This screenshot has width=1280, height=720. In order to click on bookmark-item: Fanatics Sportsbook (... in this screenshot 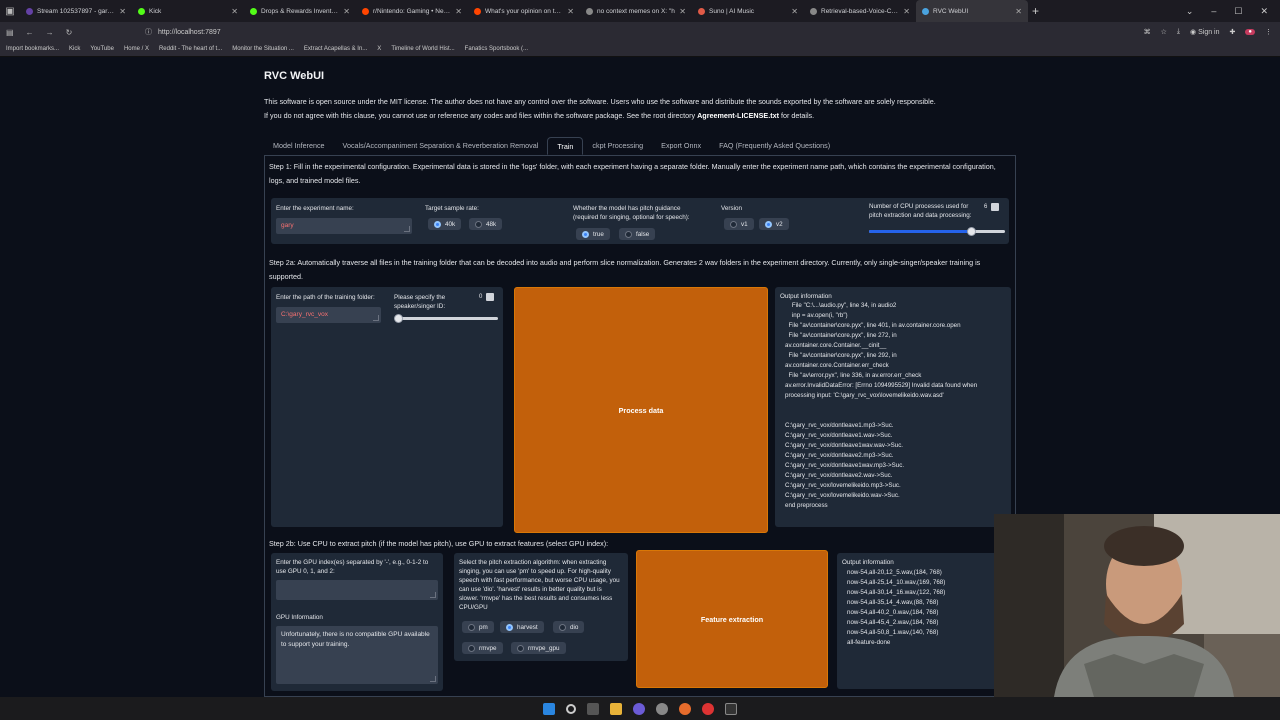, I will do `click(496, 49)`.